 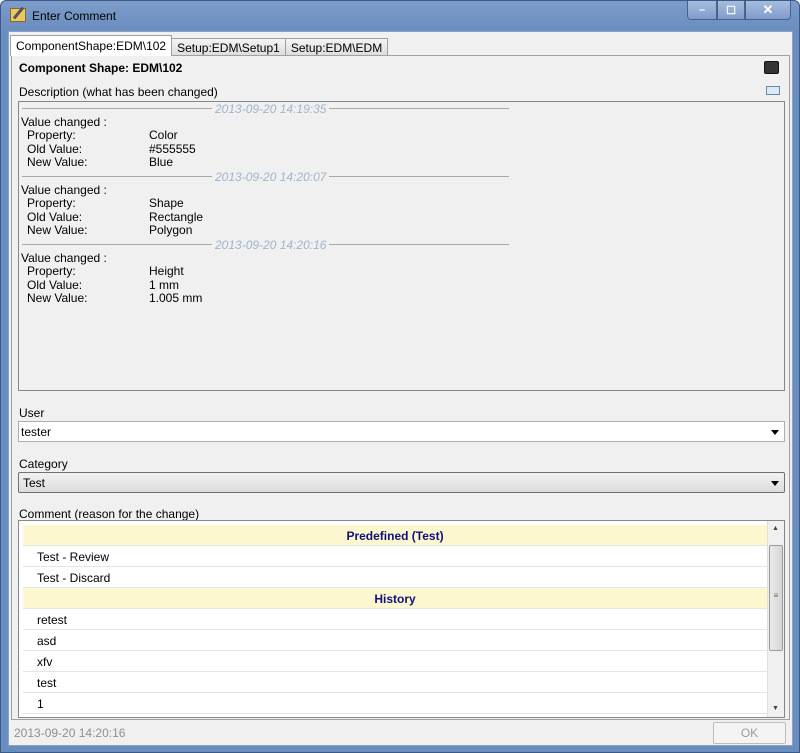 What do you see at coordinates (395, 535) in the screenshot?
I see `predefined-header: Predefined (Test)` at bounding box center [395, 535].